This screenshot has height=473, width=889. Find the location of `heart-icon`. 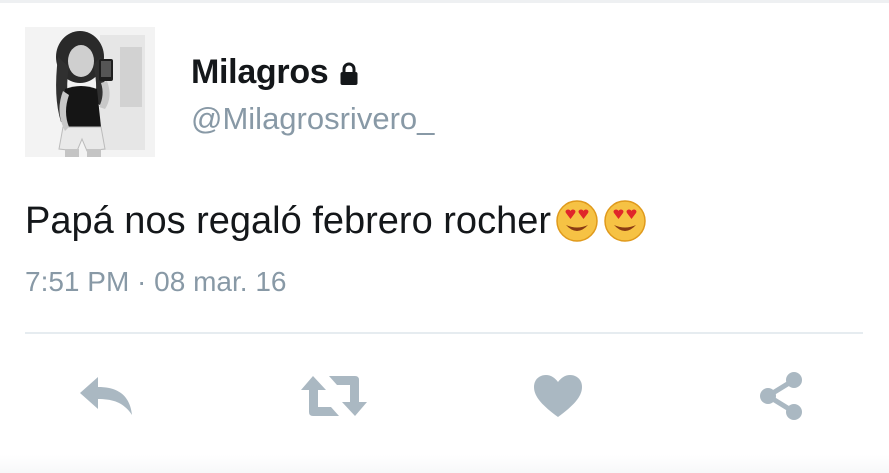

heart-icon is located at coordinates (558, 396).